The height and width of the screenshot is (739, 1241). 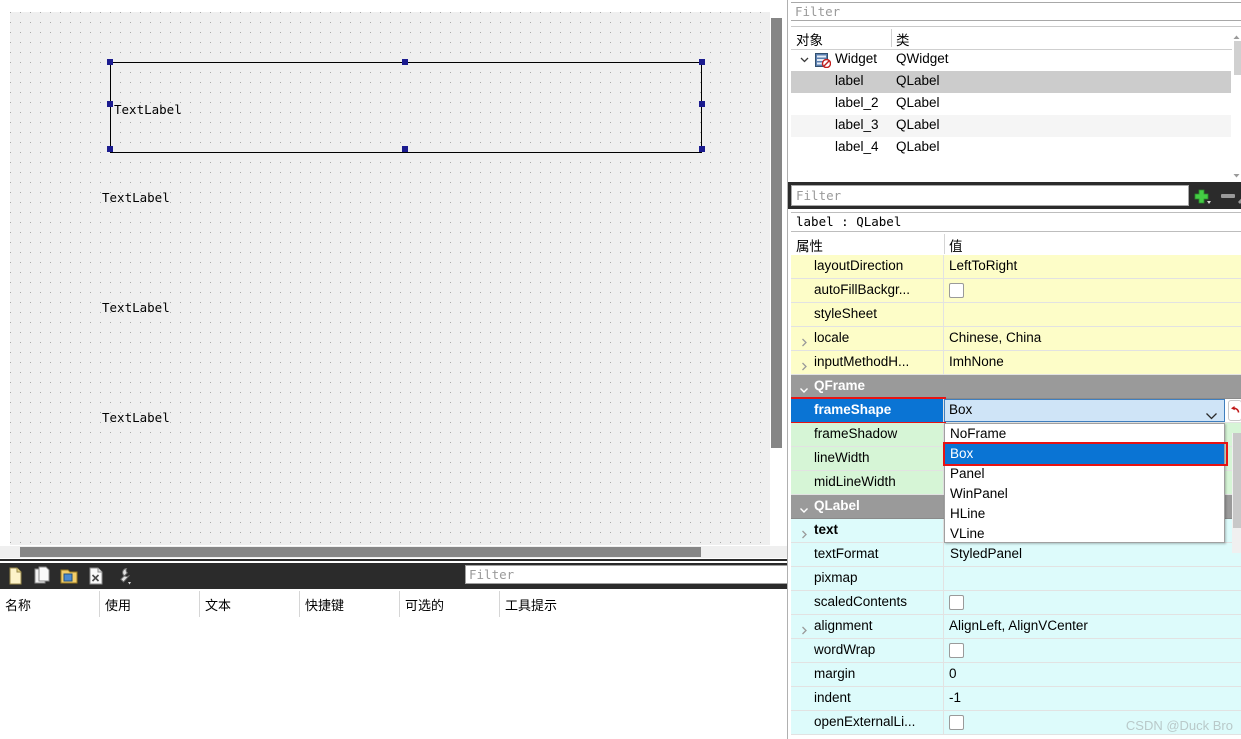 I want to click on property-name-cell: pixmap, so click(x=867, y=578).